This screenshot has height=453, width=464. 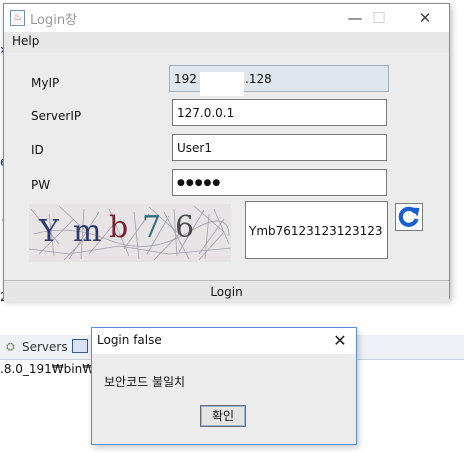 I want to click on refresh-captcha-button, so click(x=409, y=217).